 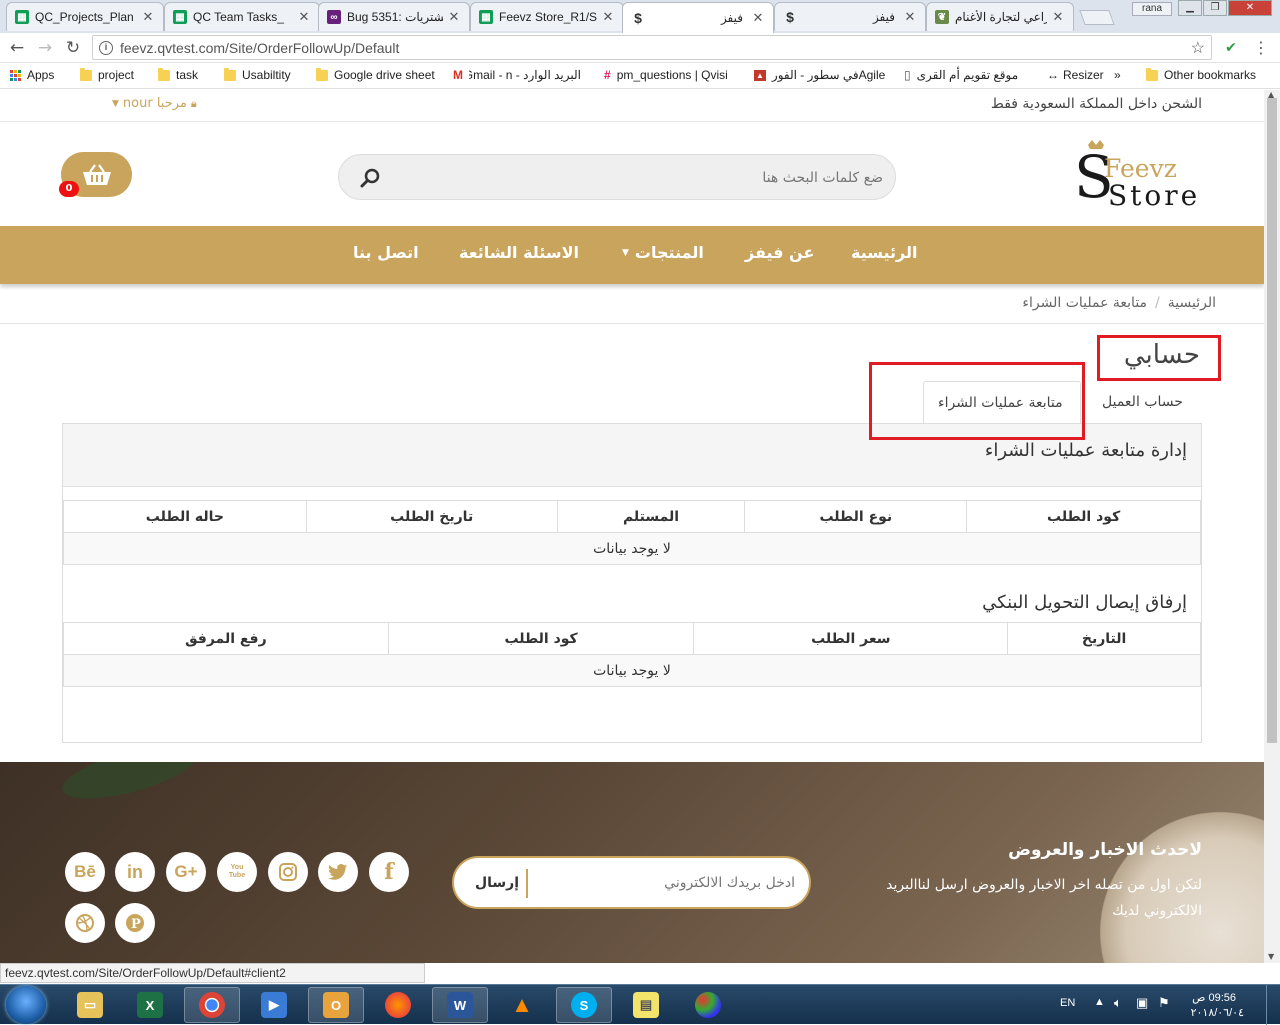 I want to click on taskbar-outlook: O, so click(x=336, y=1005).